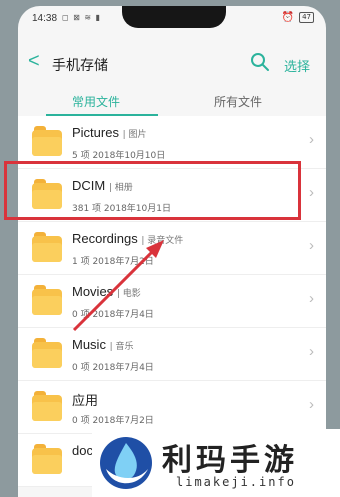 The height and width of the screenshot is (497, 340). I want to click on watermark: 利玛手游 limakeji.info, so click(216, 463).